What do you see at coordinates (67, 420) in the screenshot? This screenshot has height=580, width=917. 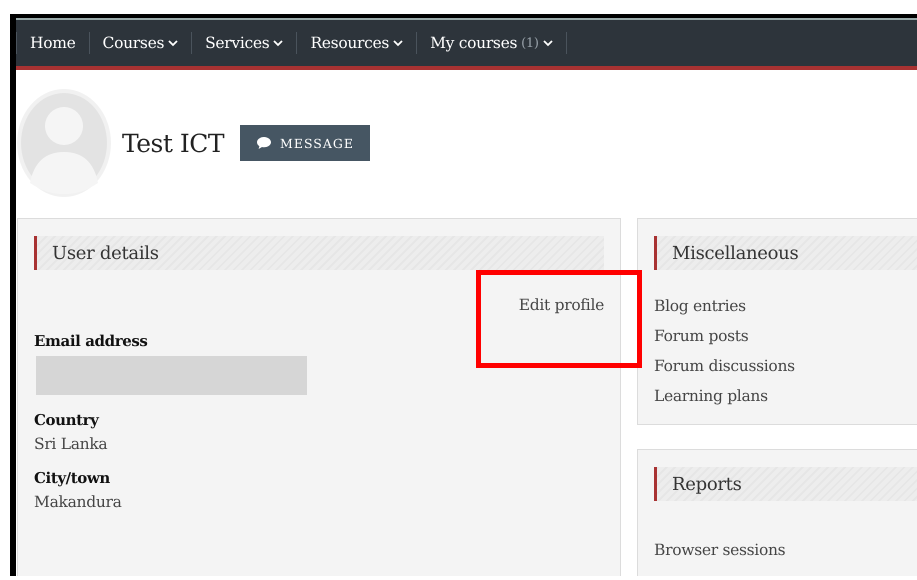 I see `field-label: Country` at bounding box center [67, 420].